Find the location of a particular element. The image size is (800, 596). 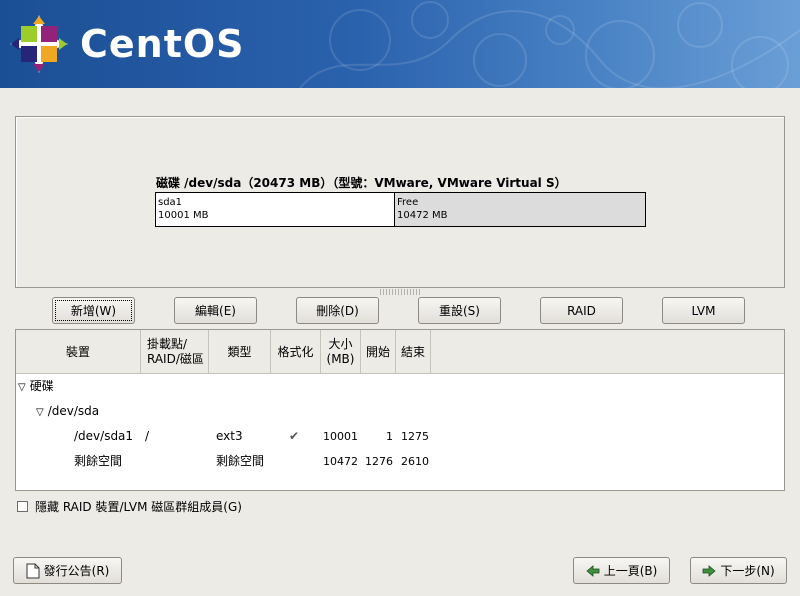

pane-resize-handle is located at coordinates (400, 292).